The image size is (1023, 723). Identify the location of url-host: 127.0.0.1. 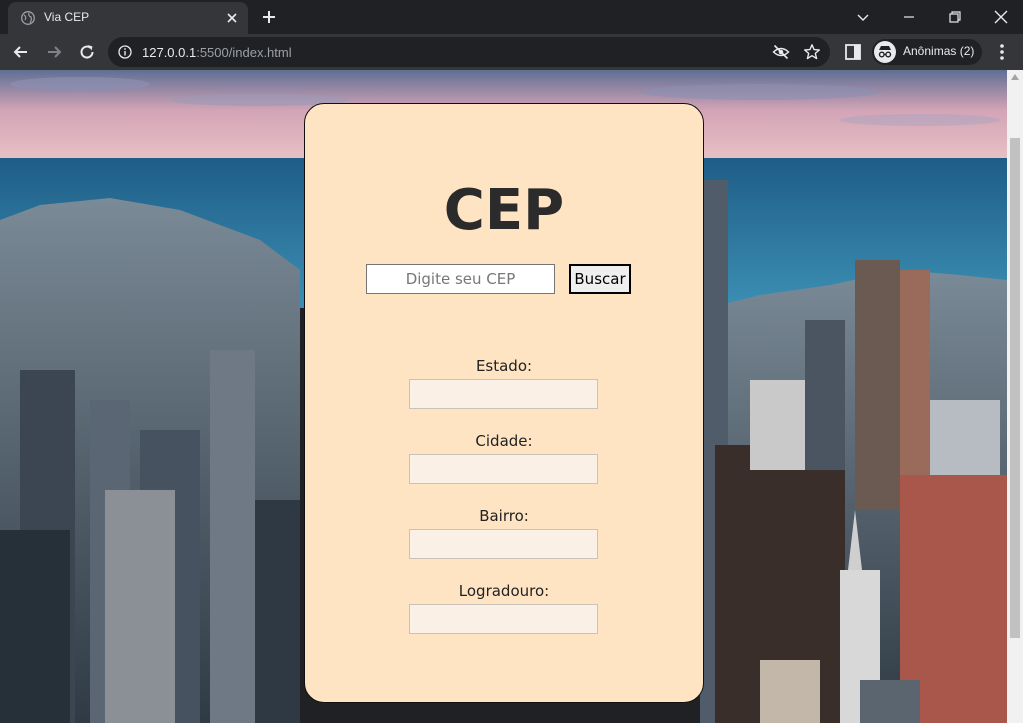
(169, 52).